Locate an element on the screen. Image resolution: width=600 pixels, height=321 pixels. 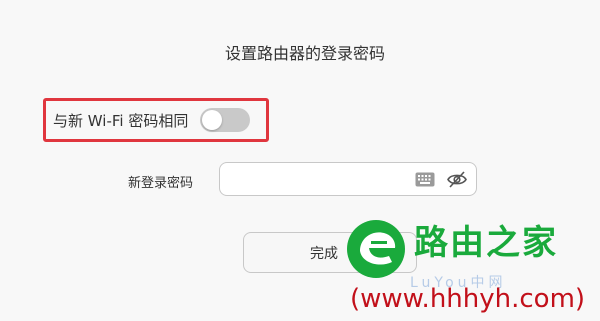
same-as-wifi-label: 与新 Wi-Fi 密码相同 is located at coordinates (121, 120).